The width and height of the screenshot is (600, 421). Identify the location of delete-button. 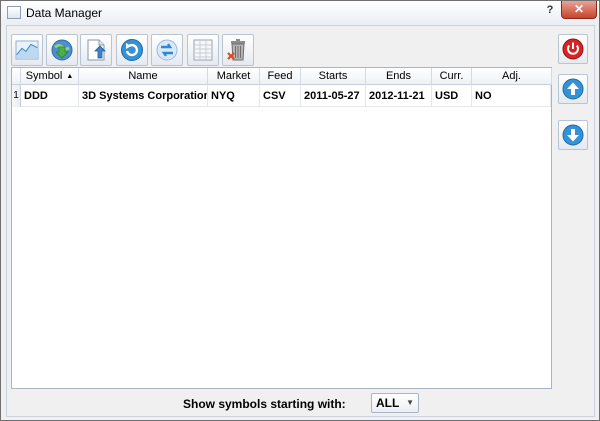
(238, 50).